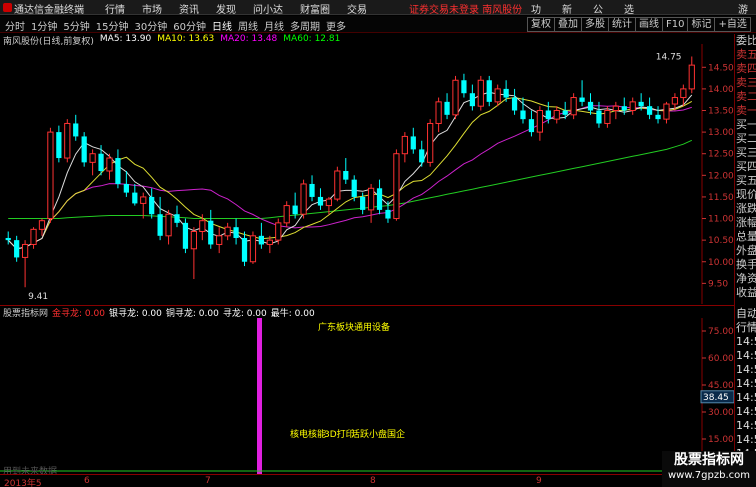 The width and height of the screenshot is (756, 487). What do you see at coordinates (23, 483) in the screenshot?
I see `date-tick-0: 2013年5` at bounding box center [23, 483].